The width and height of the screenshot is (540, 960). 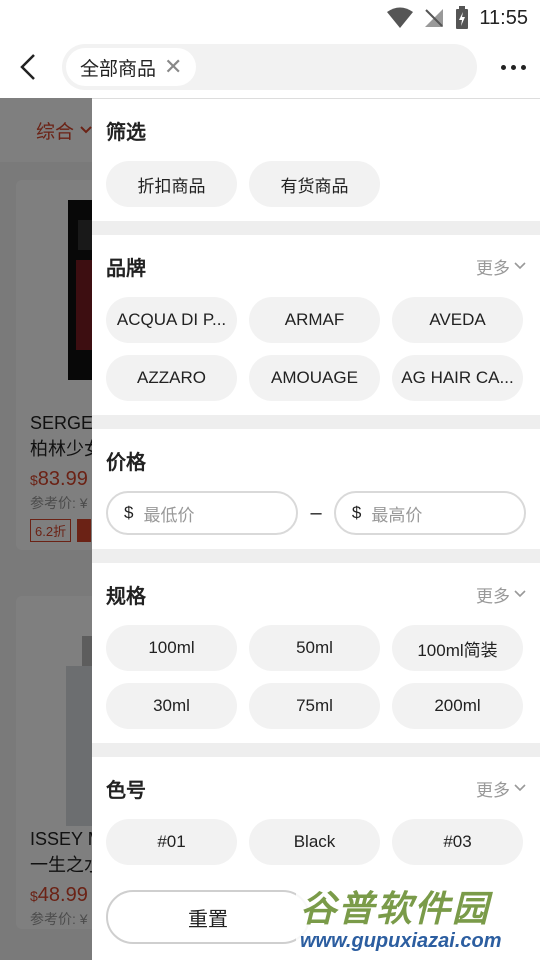 What do you see at coordinates (169, 515) in the screenshot?
I see `min-price-placeholder: 最低价` at bounding box center [169, 515].